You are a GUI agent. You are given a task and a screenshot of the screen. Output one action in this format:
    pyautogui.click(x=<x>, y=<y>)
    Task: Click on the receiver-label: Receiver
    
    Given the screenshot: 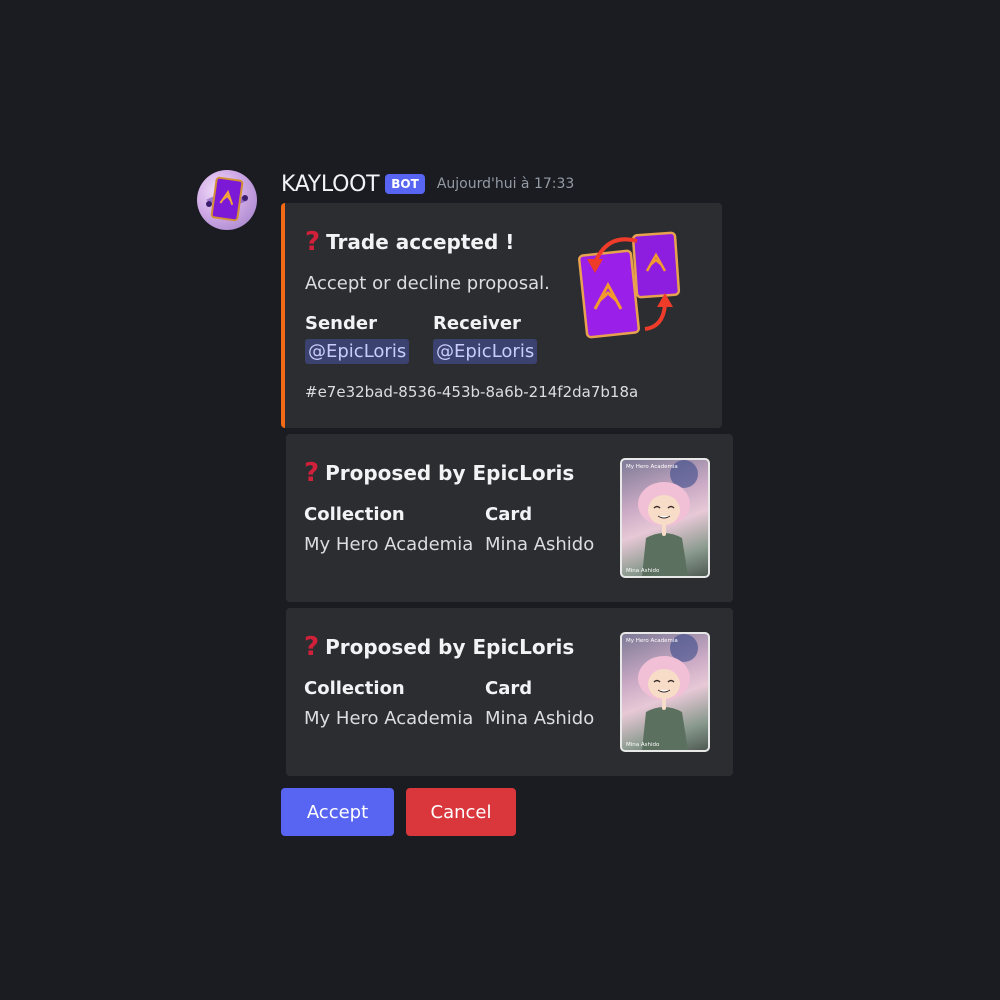 What is the action you would take?
    pyautogui.click(x=477, y=323)
    